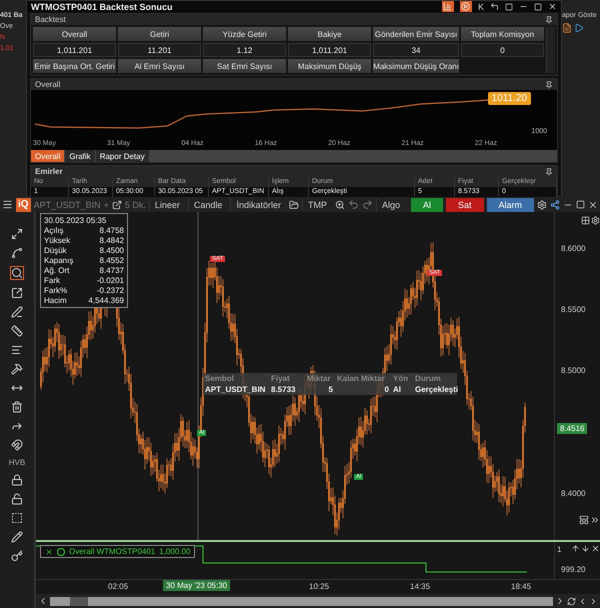 The width and height of the screenshot is (600, 608). I want to click on down-arrow-icon, so click(585, 548).